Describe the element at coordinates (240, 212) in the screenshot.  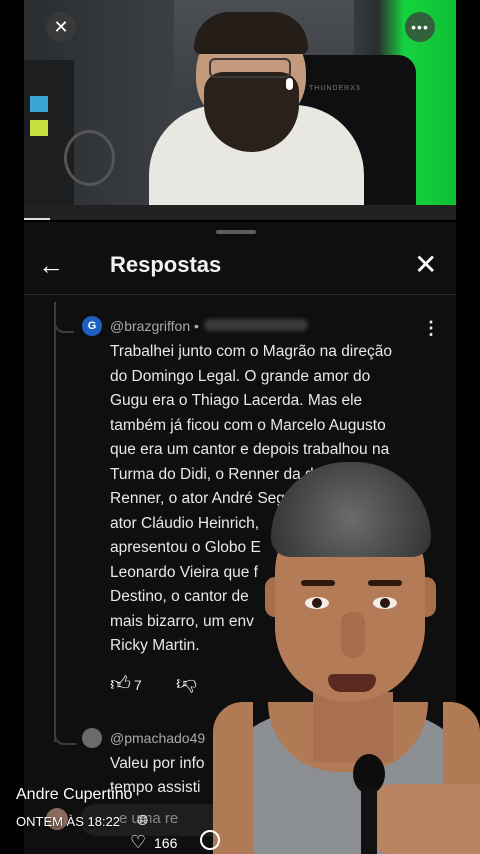
I see `desk` at that location.